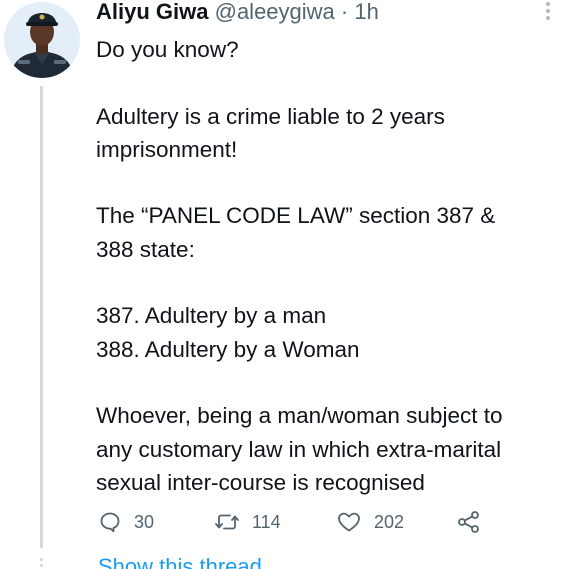 The width and height of the screenshot is (571, 569). Describe the element at coordinates (167, 49) in the screenshot. I see `tweet-line: Do you know?` at that location.